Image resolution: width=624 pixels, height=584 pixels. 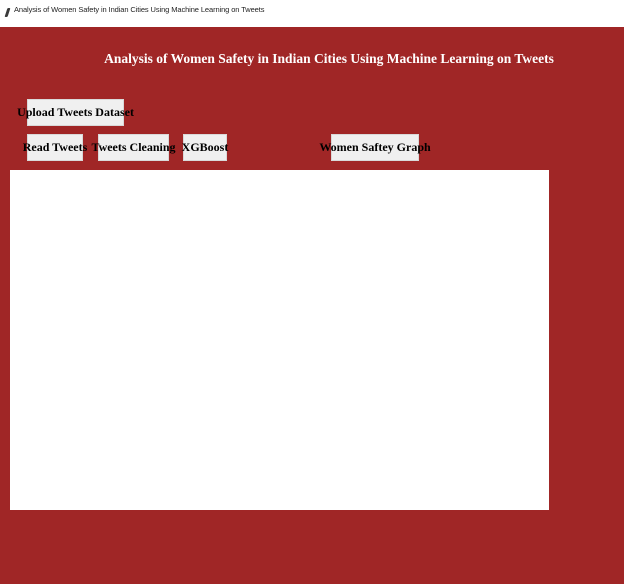 I want to click on upload-tweets-dataset-button: Upload Tweets Dataset, so click(x=75, y=112).